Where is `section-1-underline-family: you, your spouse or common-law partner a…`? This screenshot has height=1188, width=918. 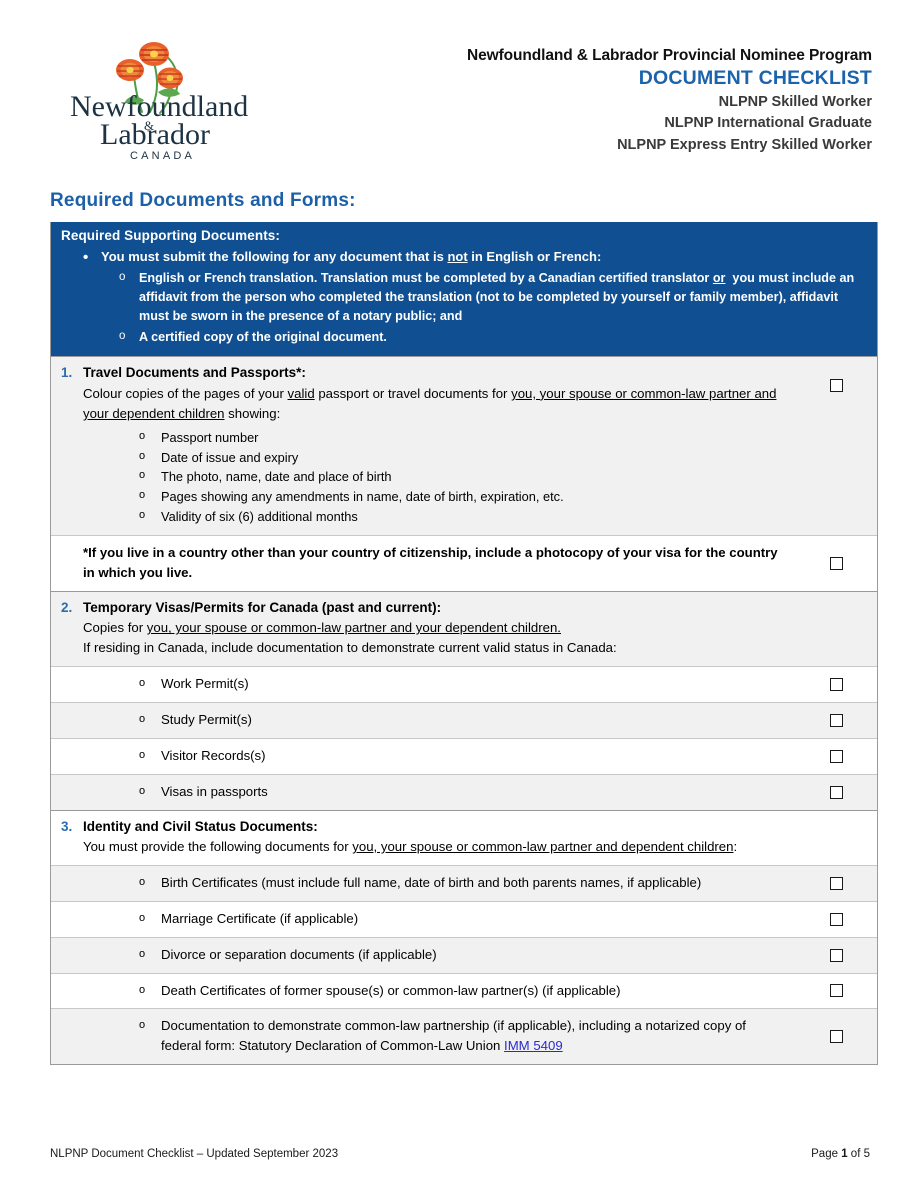 section-1-underline-family: you, your spouse or common-law partner a… is located at coordinates (430, 403).